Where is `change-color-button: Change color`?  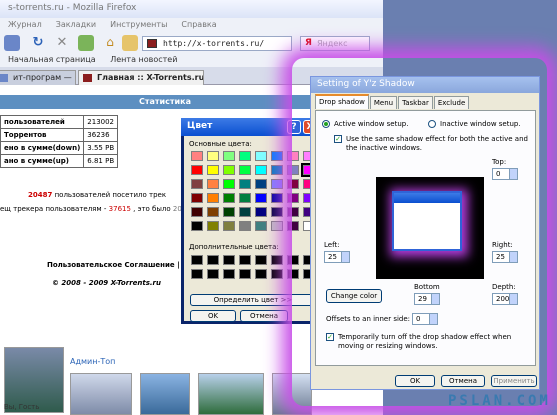 change-color-button: Change color is located at coordinates (354, 296).